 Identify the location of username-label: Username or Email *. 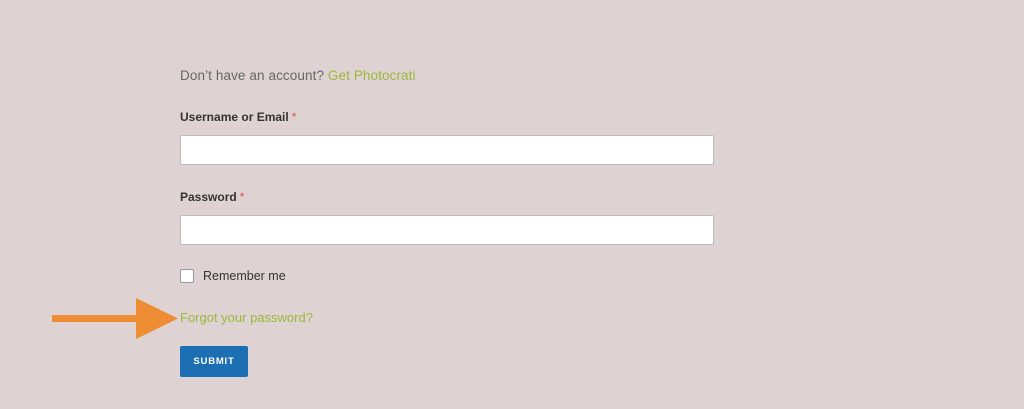
(238, 117).